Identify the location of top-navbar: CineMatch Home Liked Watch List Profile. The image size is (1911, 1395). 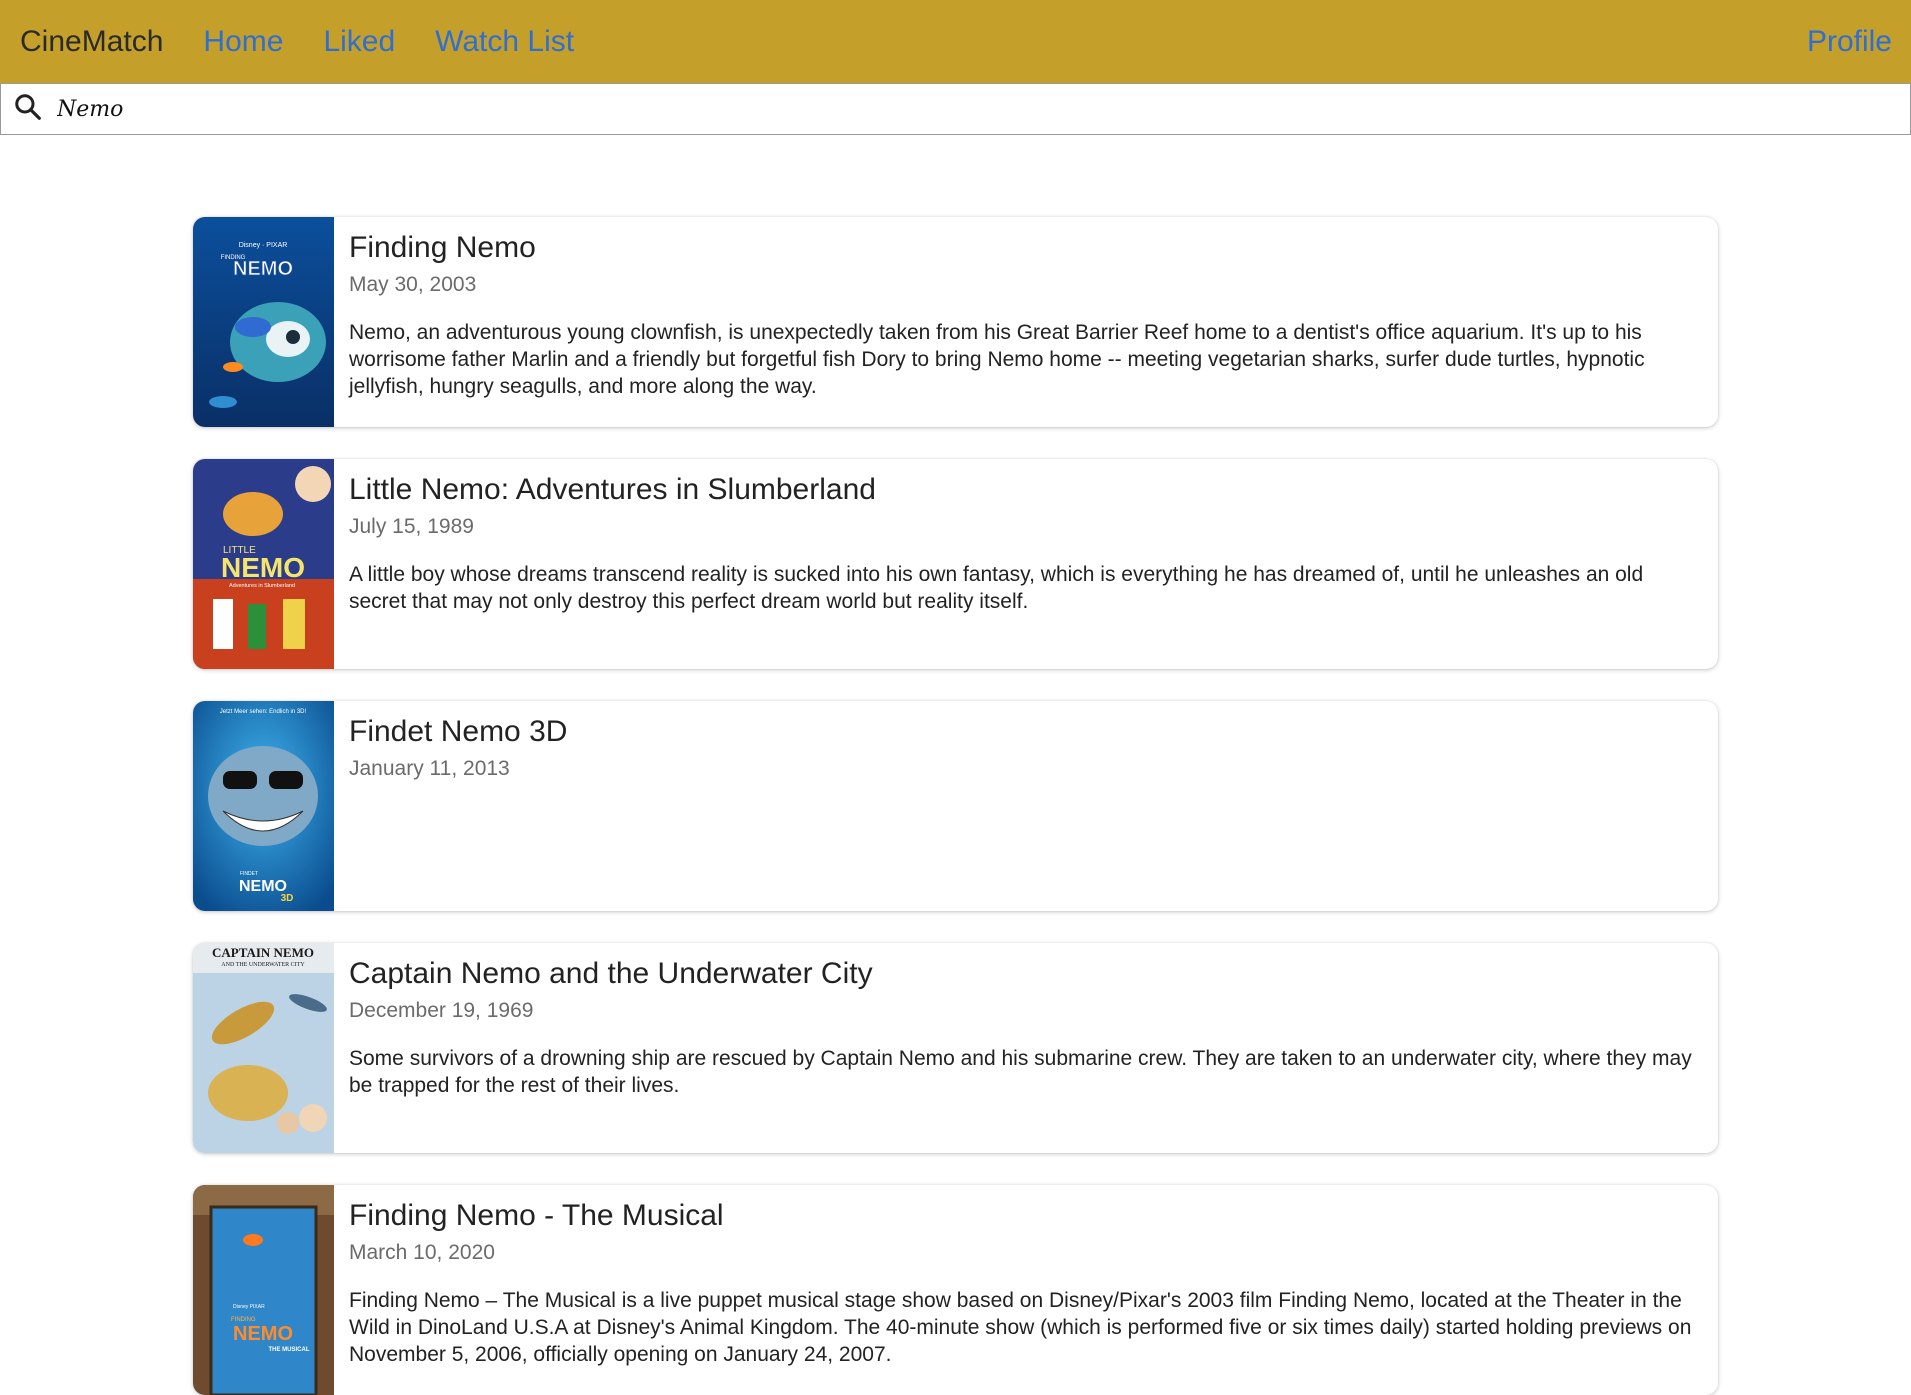
(955, 41).